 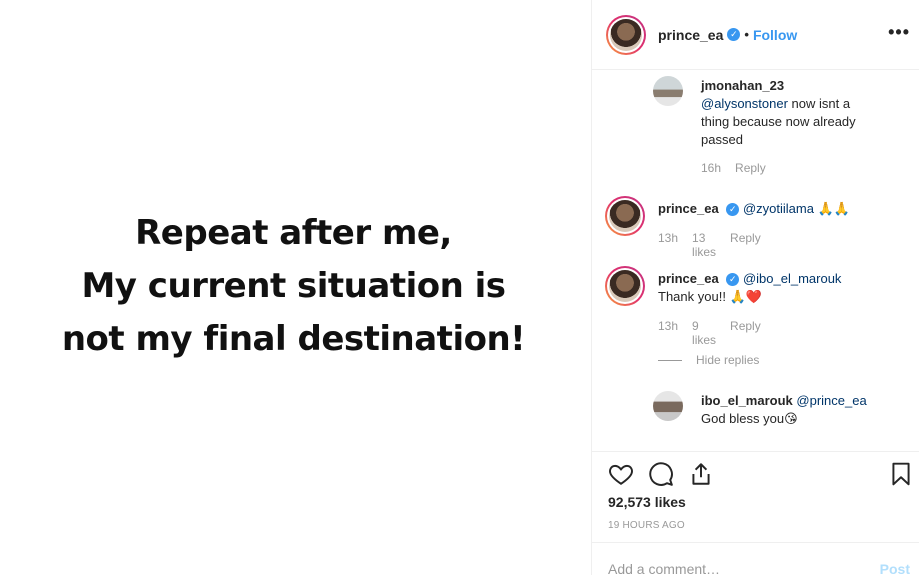 I want to click on post-button: Post, so click(x=895, y=568).